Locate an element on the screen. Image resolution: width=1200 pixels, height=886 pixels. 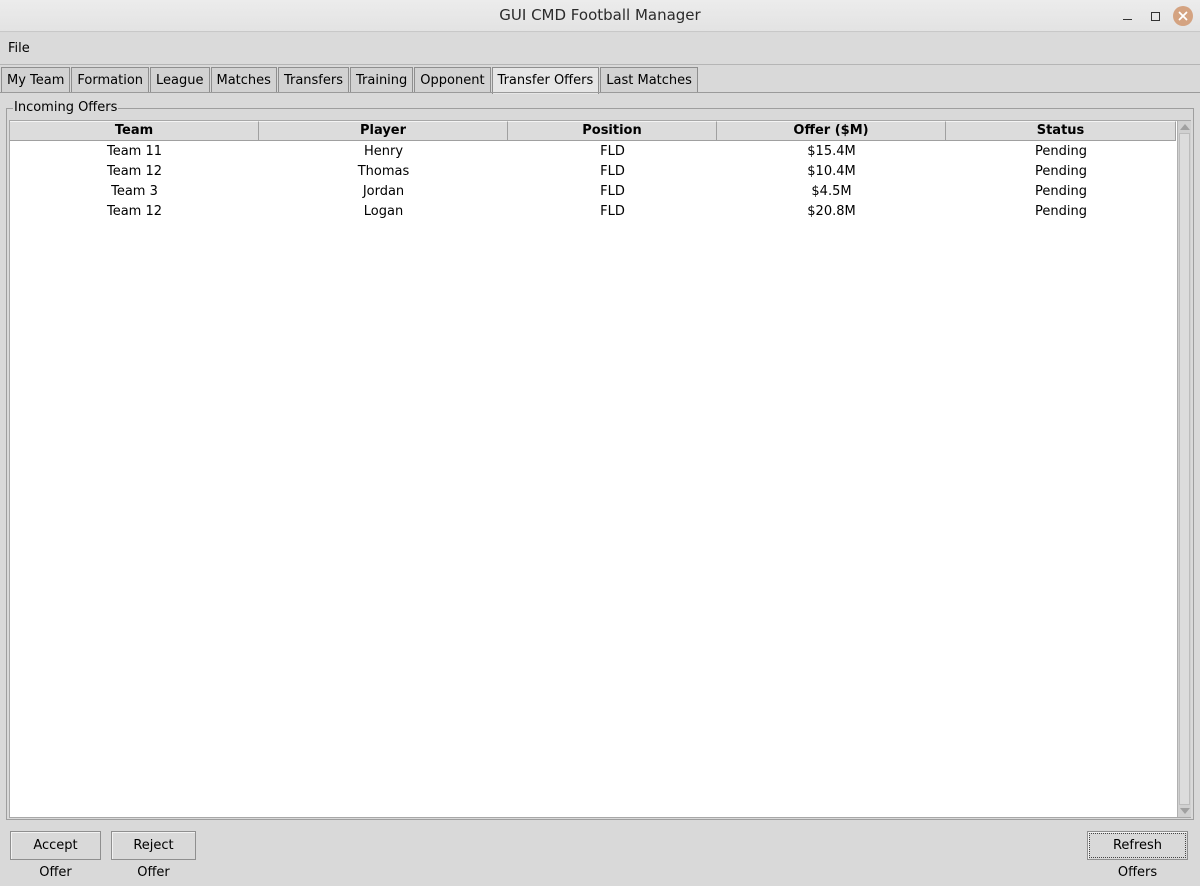
reject-offer-button: Reject Offer is located at coordinates (153, 855).